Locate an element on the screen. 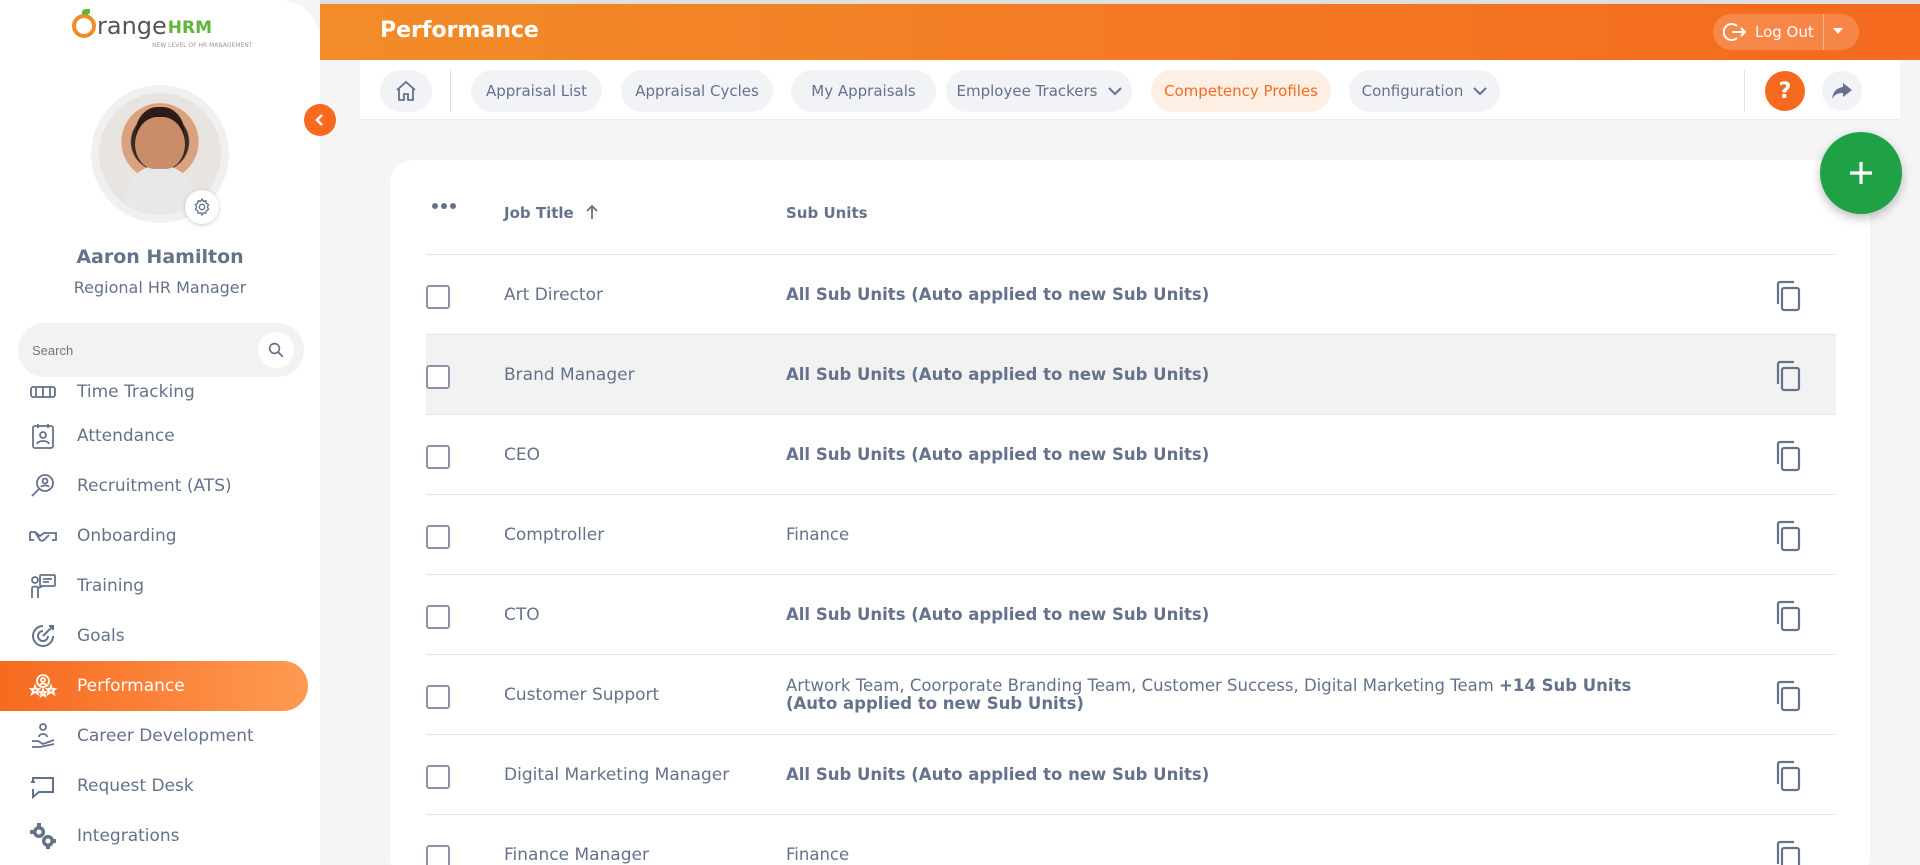 This screenshot has width=1920, height=865. tab-label: My Appraisals is located at coordinates (863, 91).